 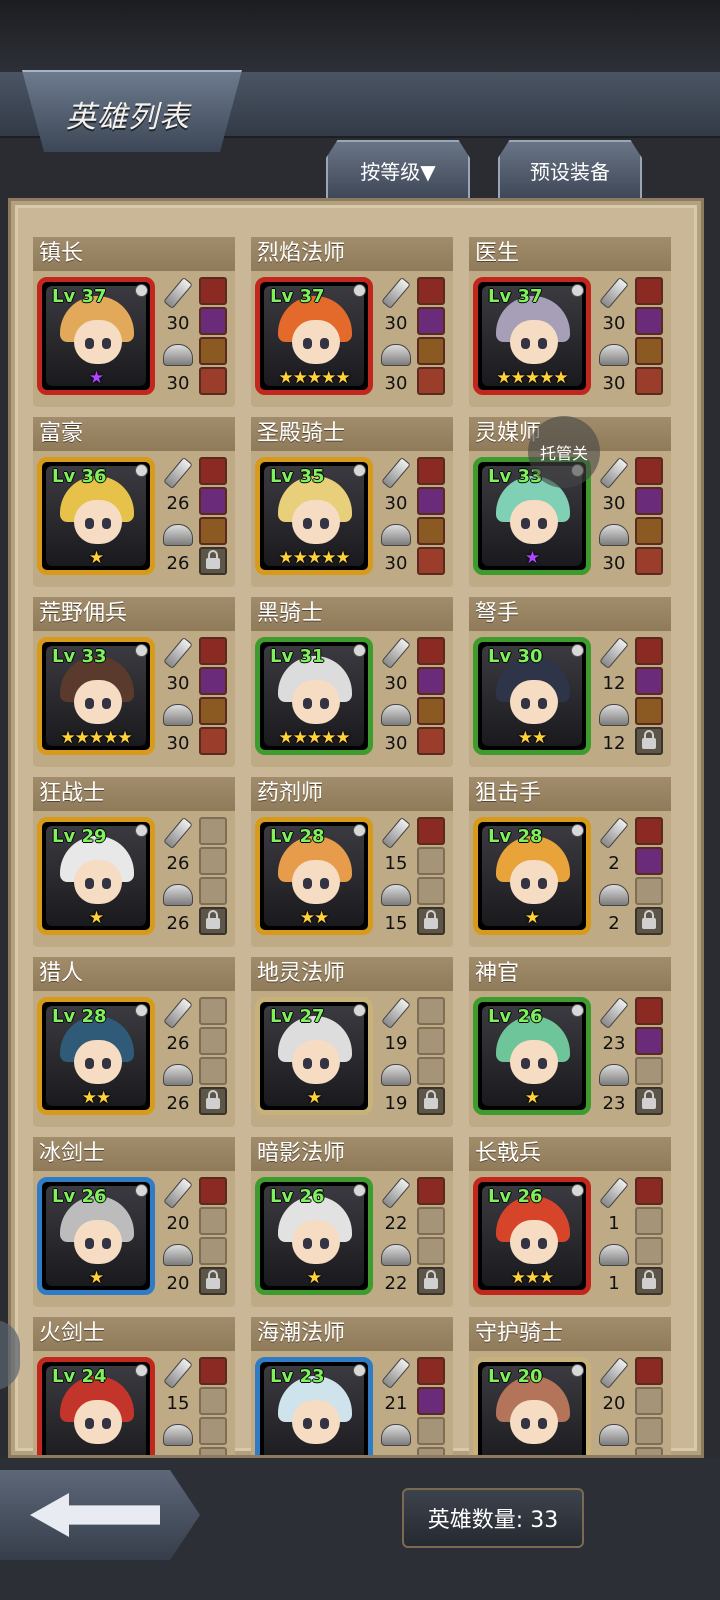 I want to click on hero-card: 富豪 Lv 36 ★ 26 26, so click(x=134, y=502).